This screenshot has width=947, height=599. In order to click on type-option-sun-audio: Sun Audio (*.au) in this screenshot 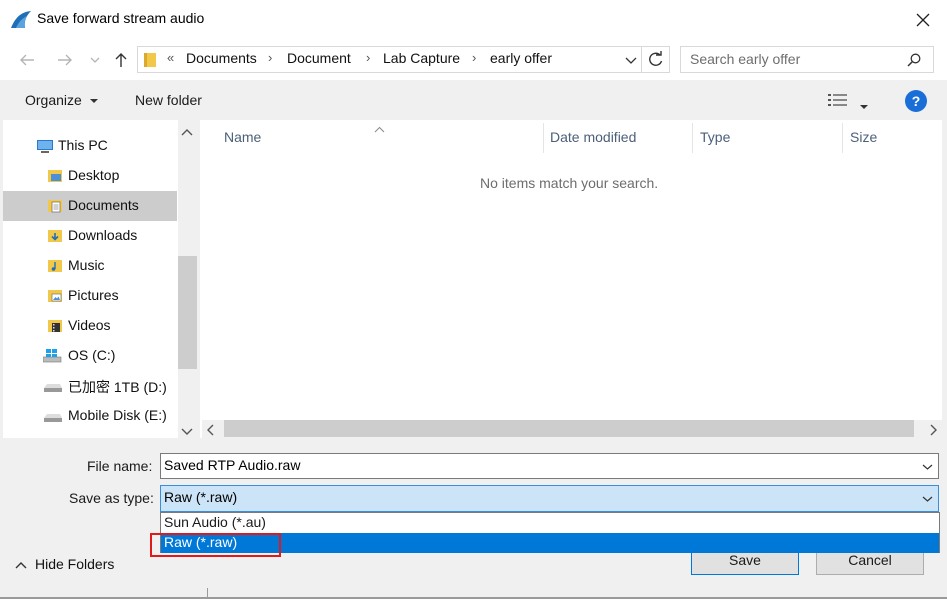, I will do `click(550, 523)`.